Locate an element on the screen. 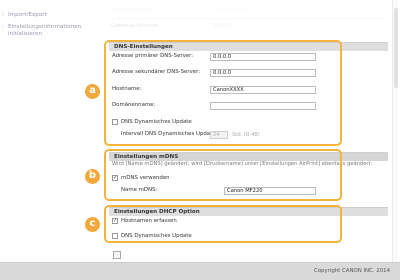  copyright-text: Copyright CANON INC. 2014 is located at coordinates (351, 271).